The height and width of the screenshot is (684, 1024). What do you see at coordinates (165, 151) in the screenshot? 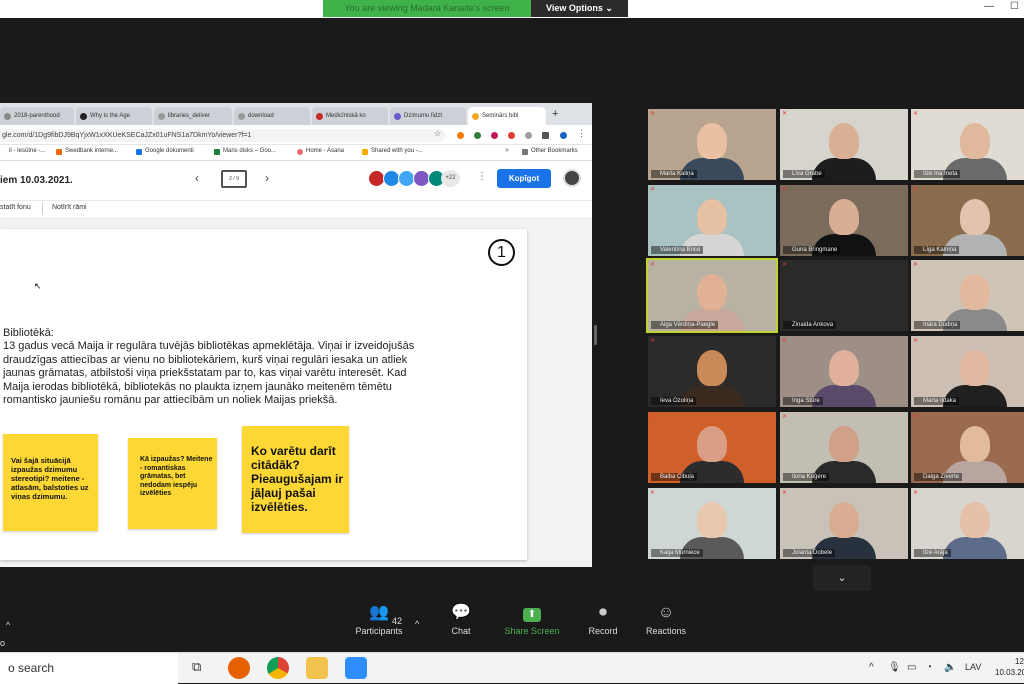
I see `bookmark-item: Google dokumenti` at bounding box center [165, 151].